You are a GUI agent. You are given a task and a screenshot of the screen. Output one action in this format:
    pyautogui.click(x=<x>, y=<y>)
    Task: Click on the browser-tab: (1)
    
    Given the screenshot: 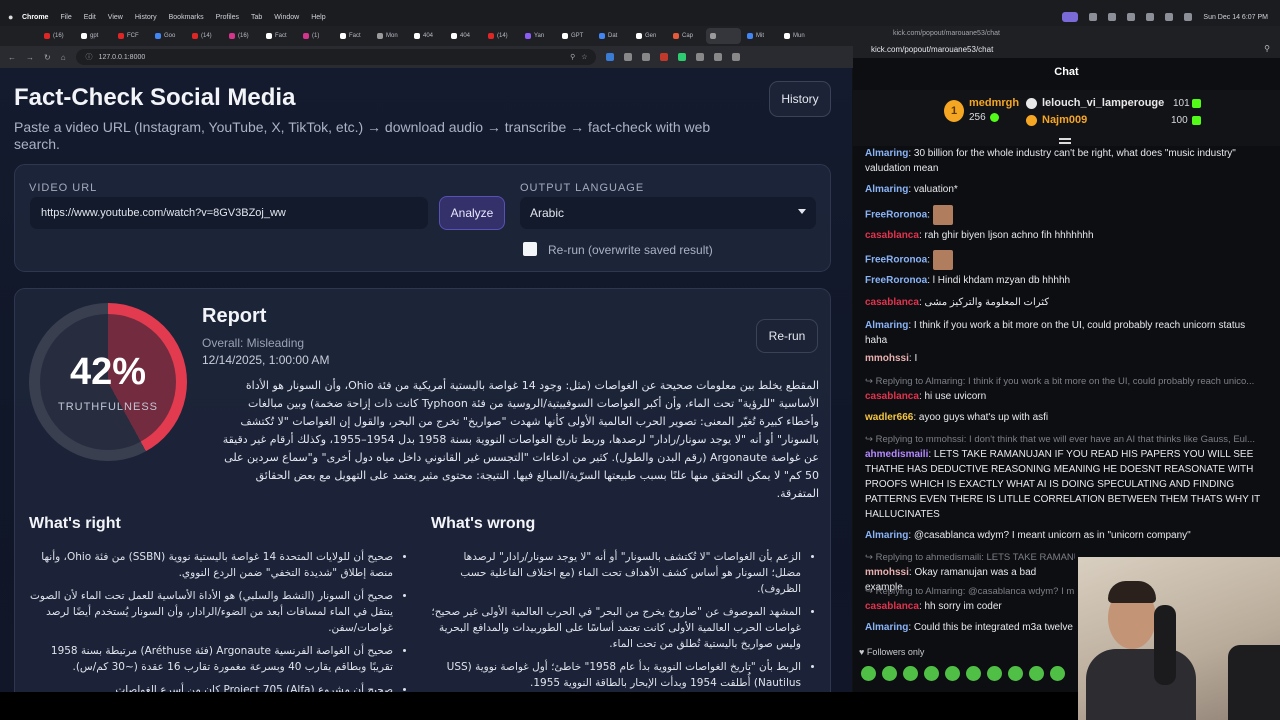 What is the action you would take?
    pyautogui.click(x=316, y=36)
    